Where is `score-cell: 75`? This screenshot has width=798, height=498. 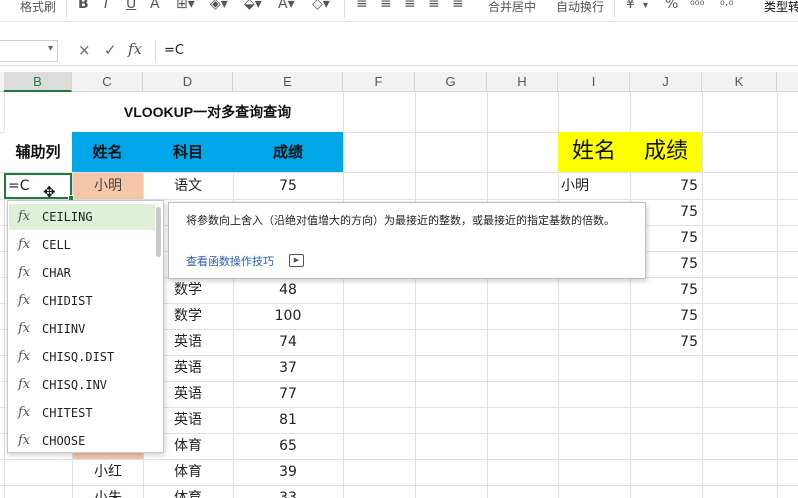 score-cell: 75 is located at coordinates (288, 186).